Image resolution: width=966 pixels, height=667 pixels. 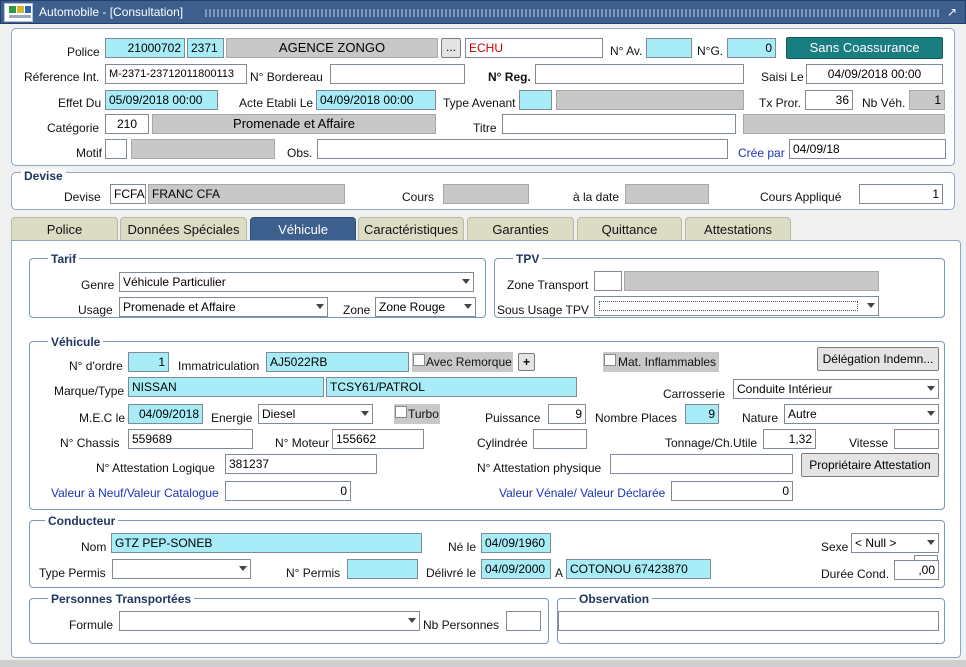 What do you see at coordinates (901, 194) in the screenshot?
I see `cours-applique-field: 1` at bounding box center [901, 194].